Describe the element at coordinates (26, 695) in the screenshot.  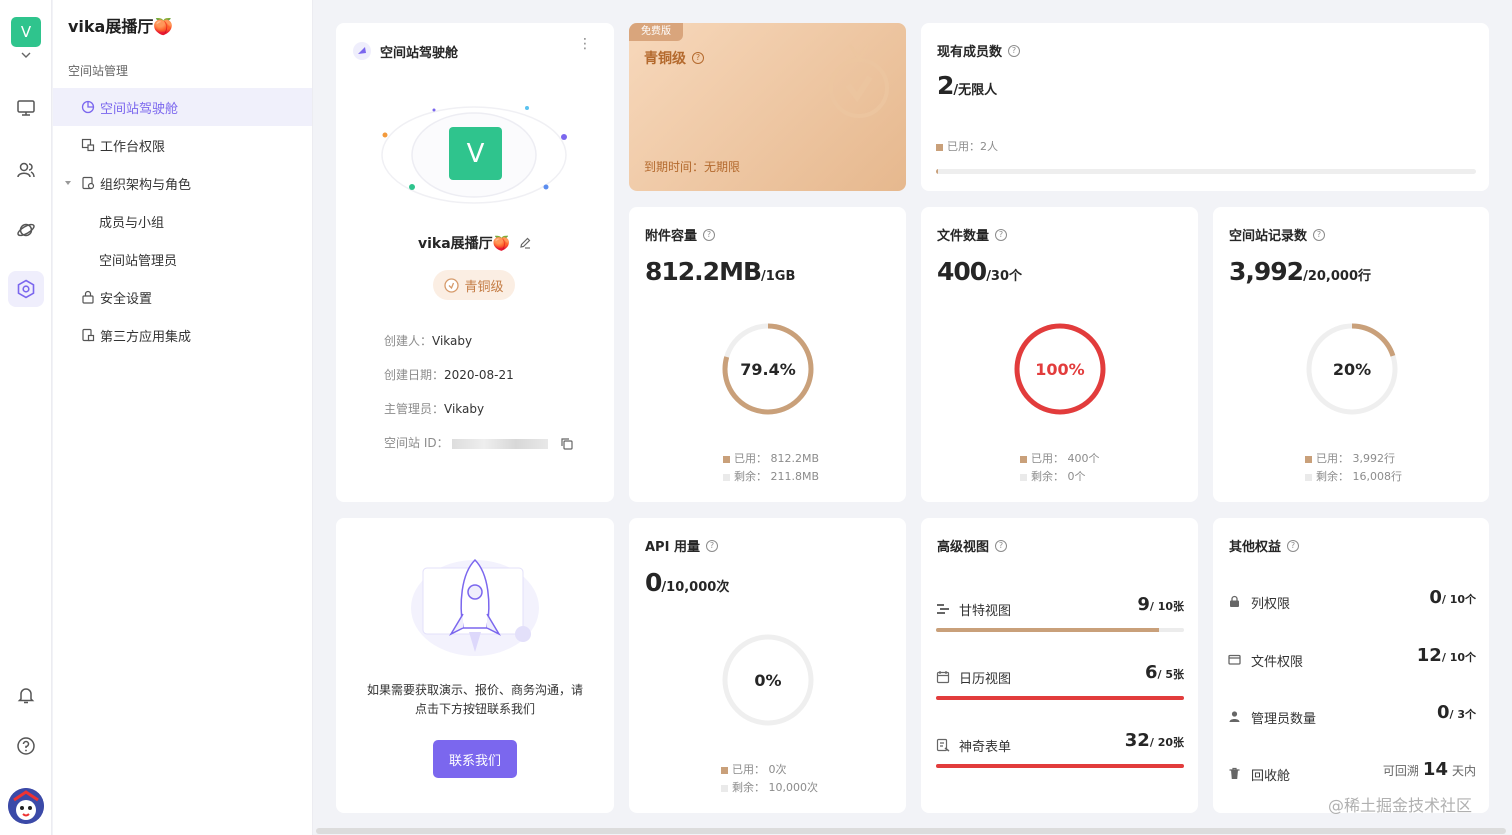
I see `notification-bell-icon` at that location.